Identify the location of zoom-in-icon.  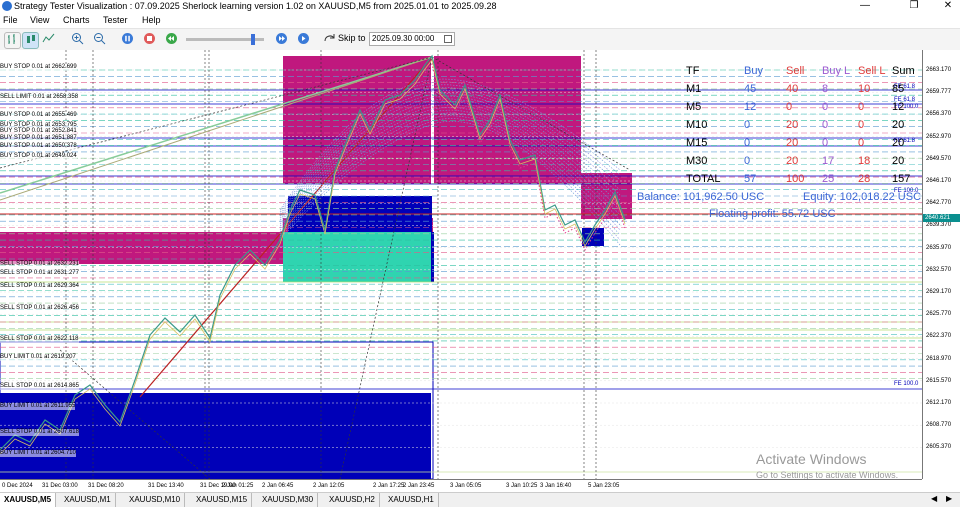
(77, 39).